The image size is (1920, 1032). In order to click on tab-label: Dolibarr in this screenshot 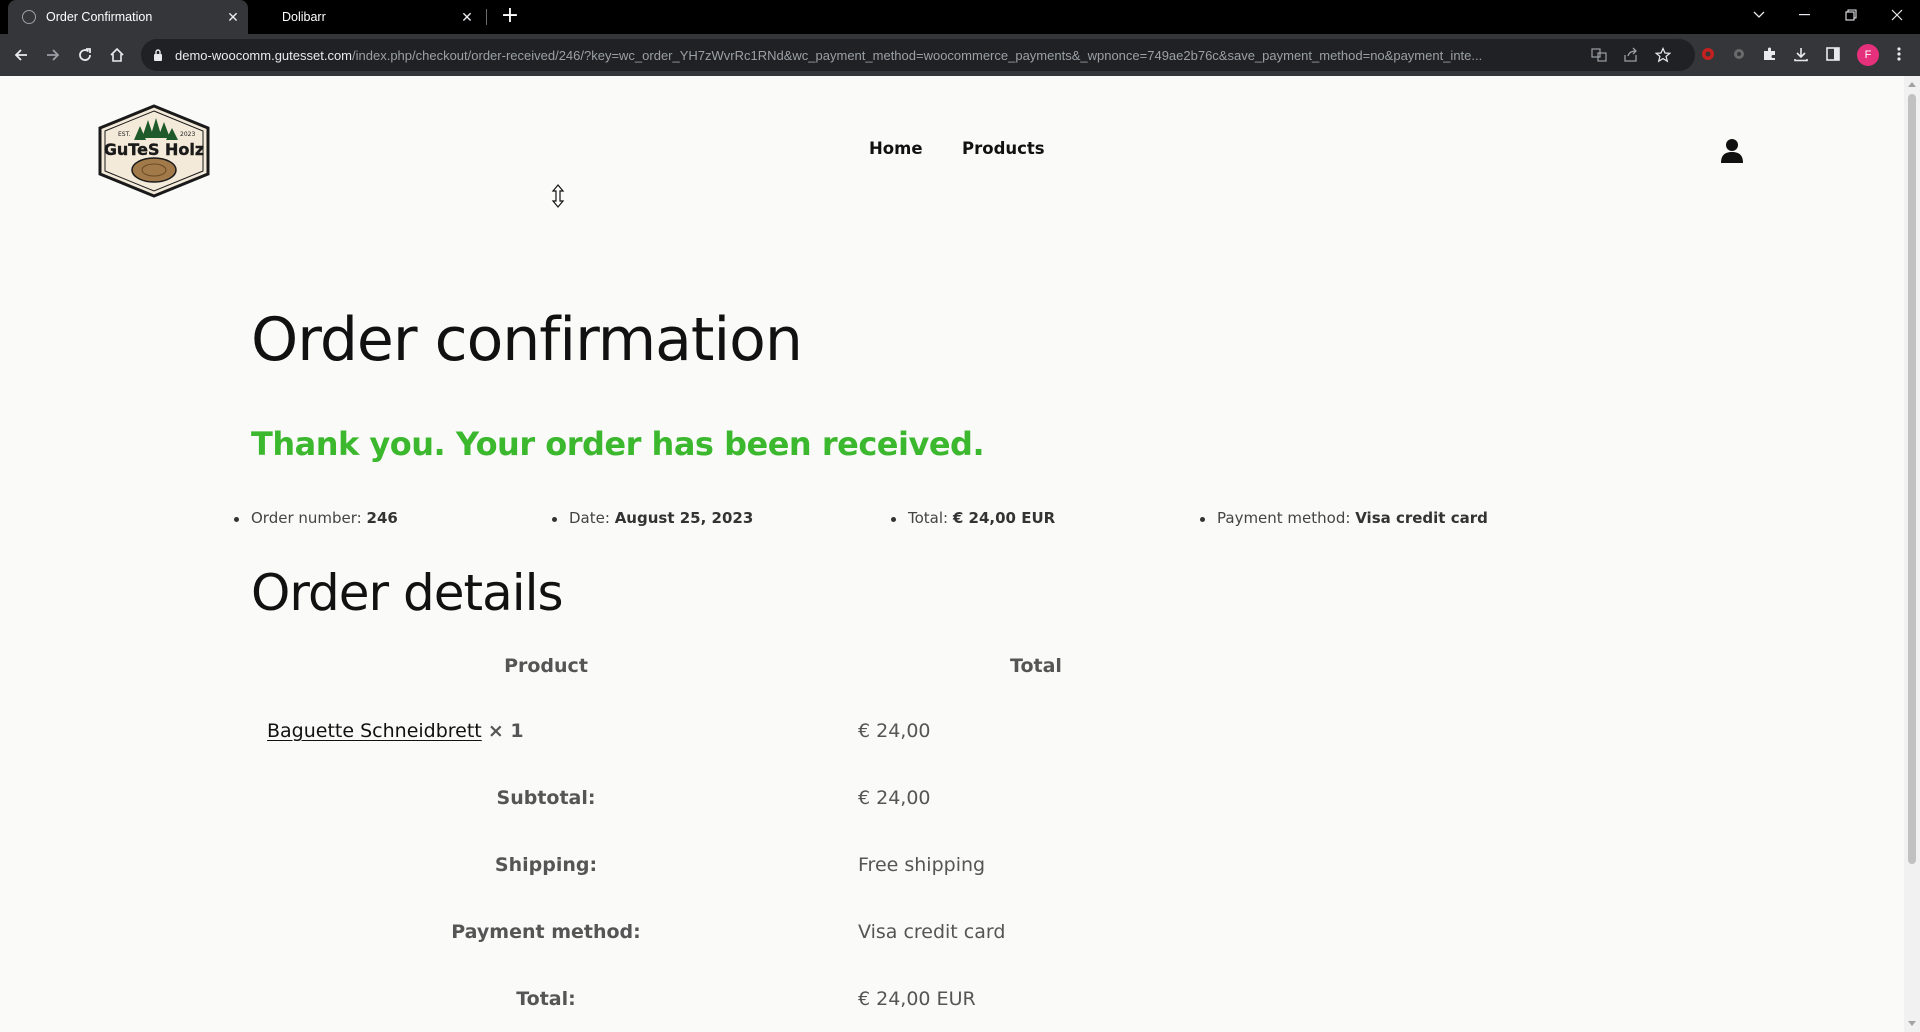, I will do `click(304, 17)`.